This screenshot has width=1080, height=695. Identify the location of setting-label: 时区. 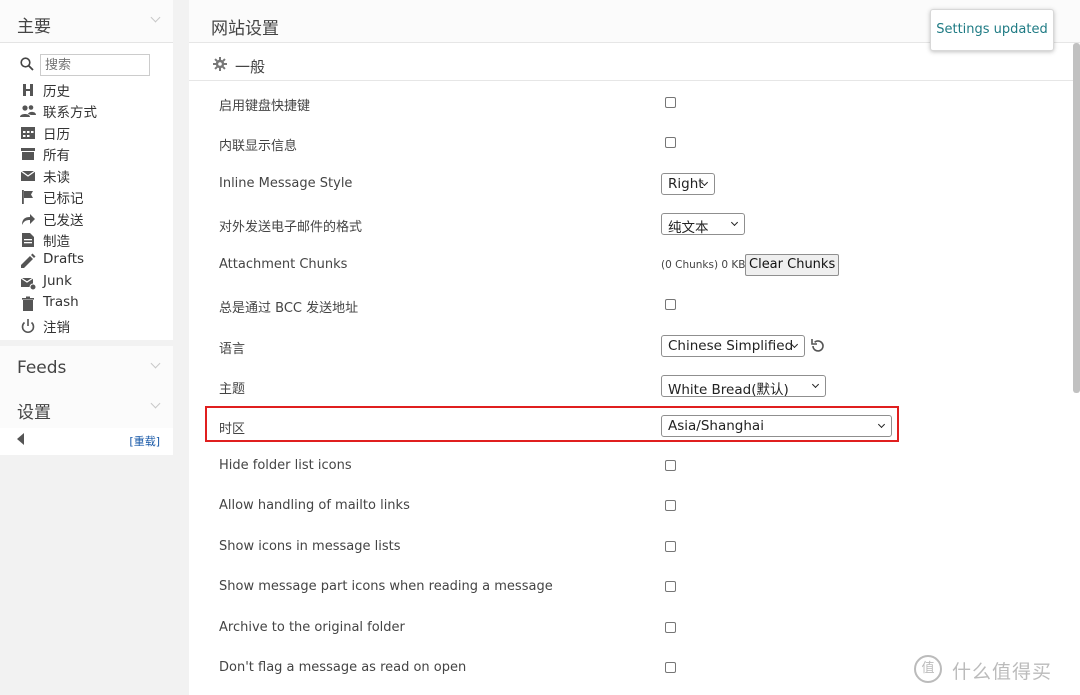
(232, 429).